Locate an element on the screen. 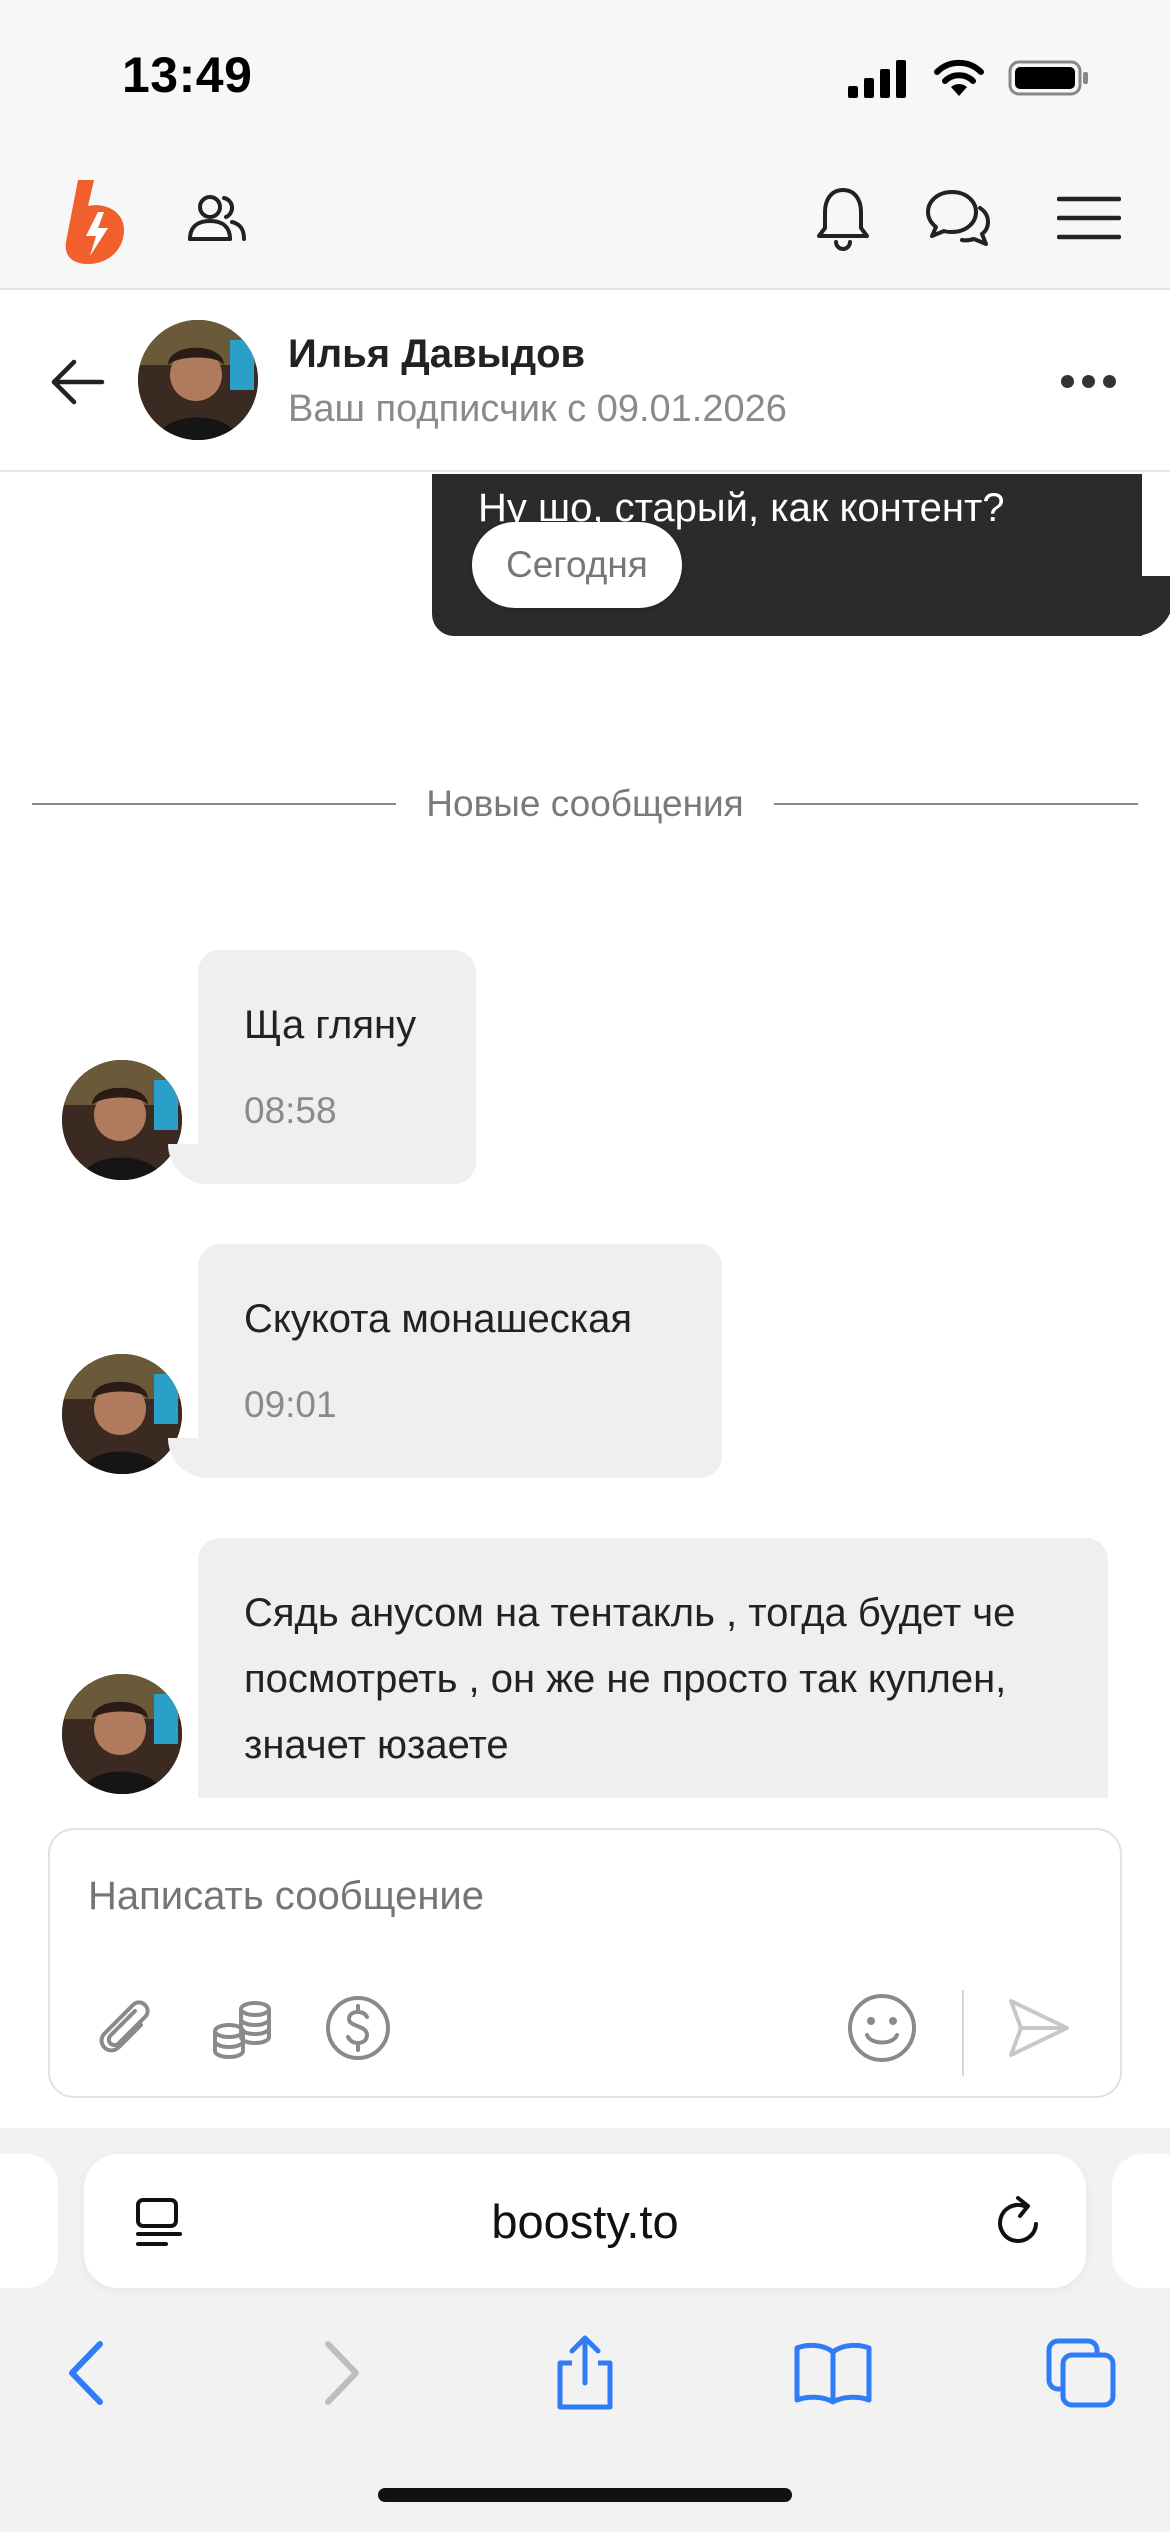 The image size is (1170, 2532). cellular-signal-icon is located at coordinates (877, 79).